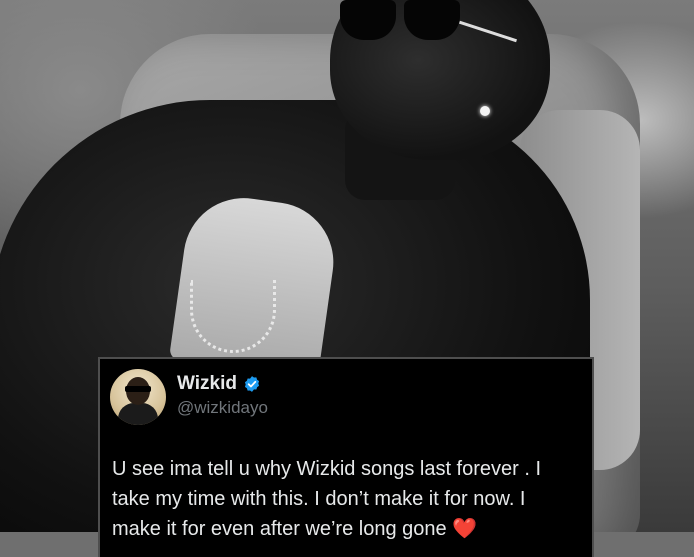  I want to click on diamond-earring, so click(485, 111).